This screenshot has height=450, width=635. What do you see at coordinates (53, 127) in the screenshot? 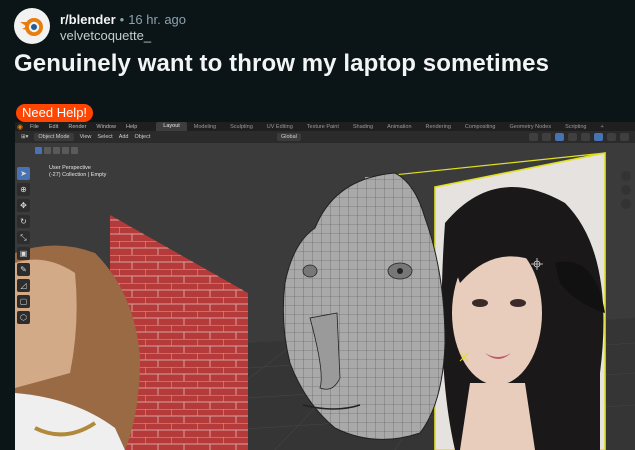
I see `menu-edit: Edit` at bounding box center [53, 127].